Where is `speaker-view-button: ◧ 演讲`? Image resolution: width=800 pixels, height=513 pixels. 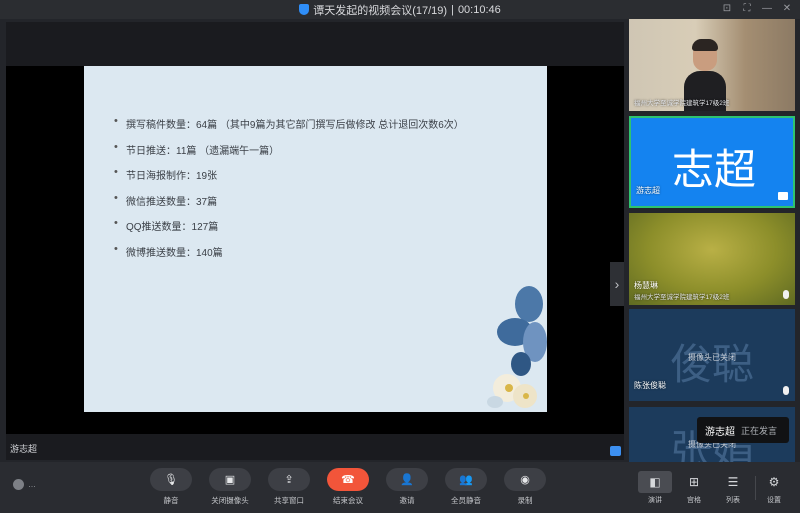 speaker-view-button: ◧ 演讲 is located at coordinates (655, 488).